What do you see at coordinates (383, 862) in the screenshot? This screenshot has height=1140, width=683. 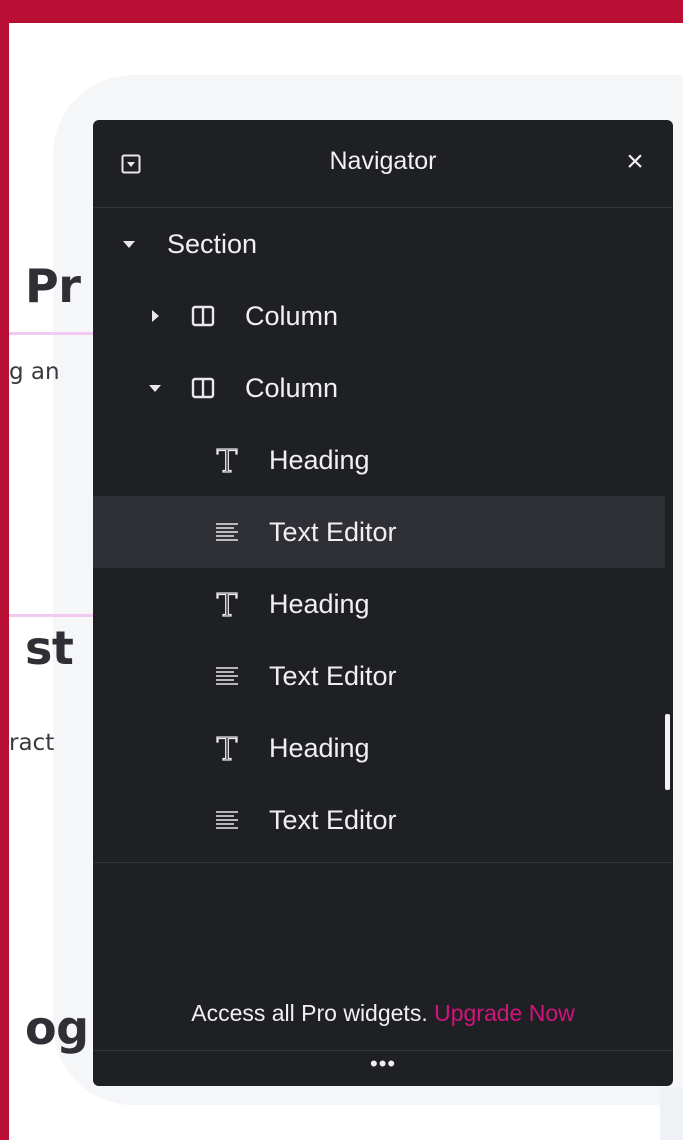 I see `tree-divider` at bounding box center [383, 862].